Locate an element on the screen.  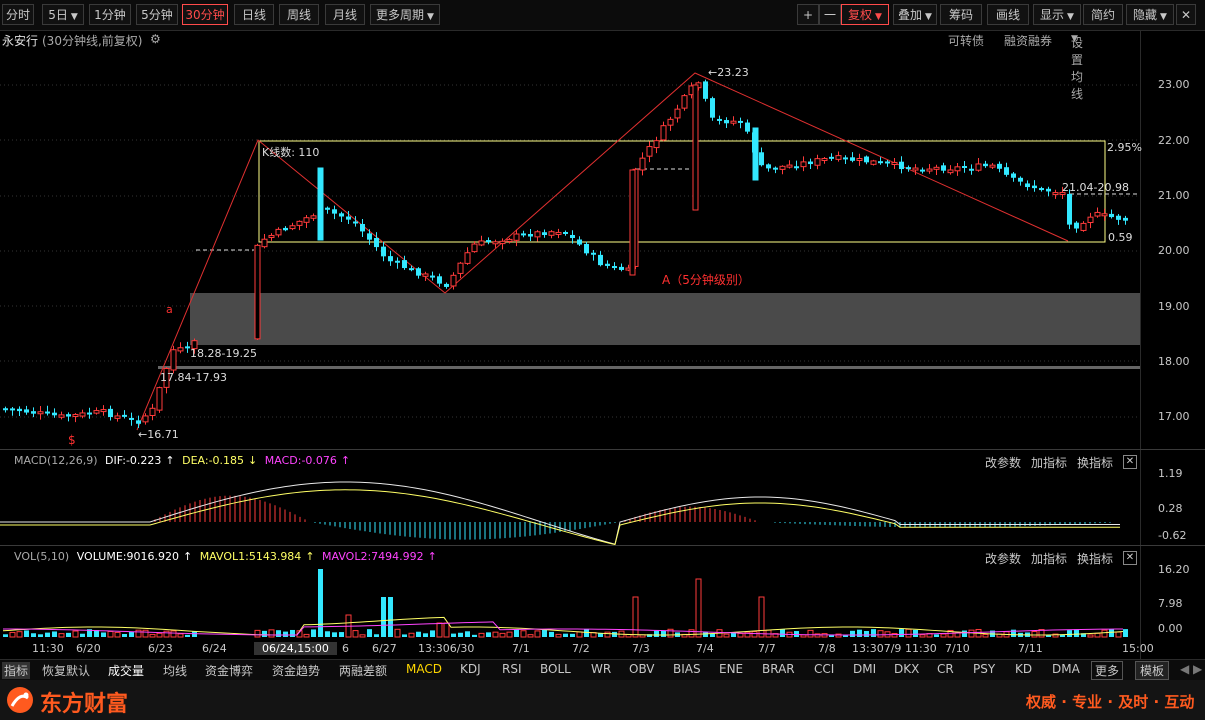
scroll-left-icon: ◀ is located at coordinates (1184, 669).